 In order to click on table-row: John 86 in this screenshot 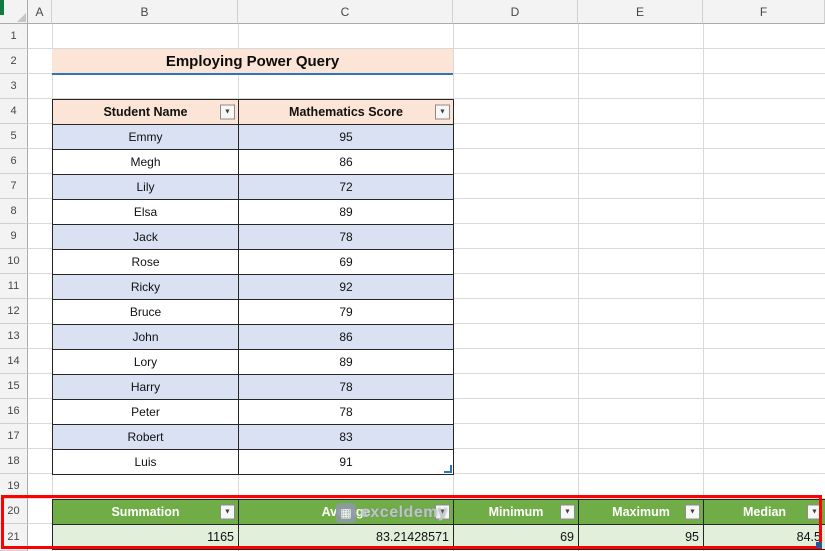, I will do `click(253, 337)`.